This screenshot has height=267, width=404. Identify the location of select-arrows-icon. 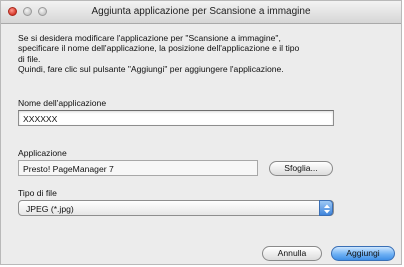
(326, 208).